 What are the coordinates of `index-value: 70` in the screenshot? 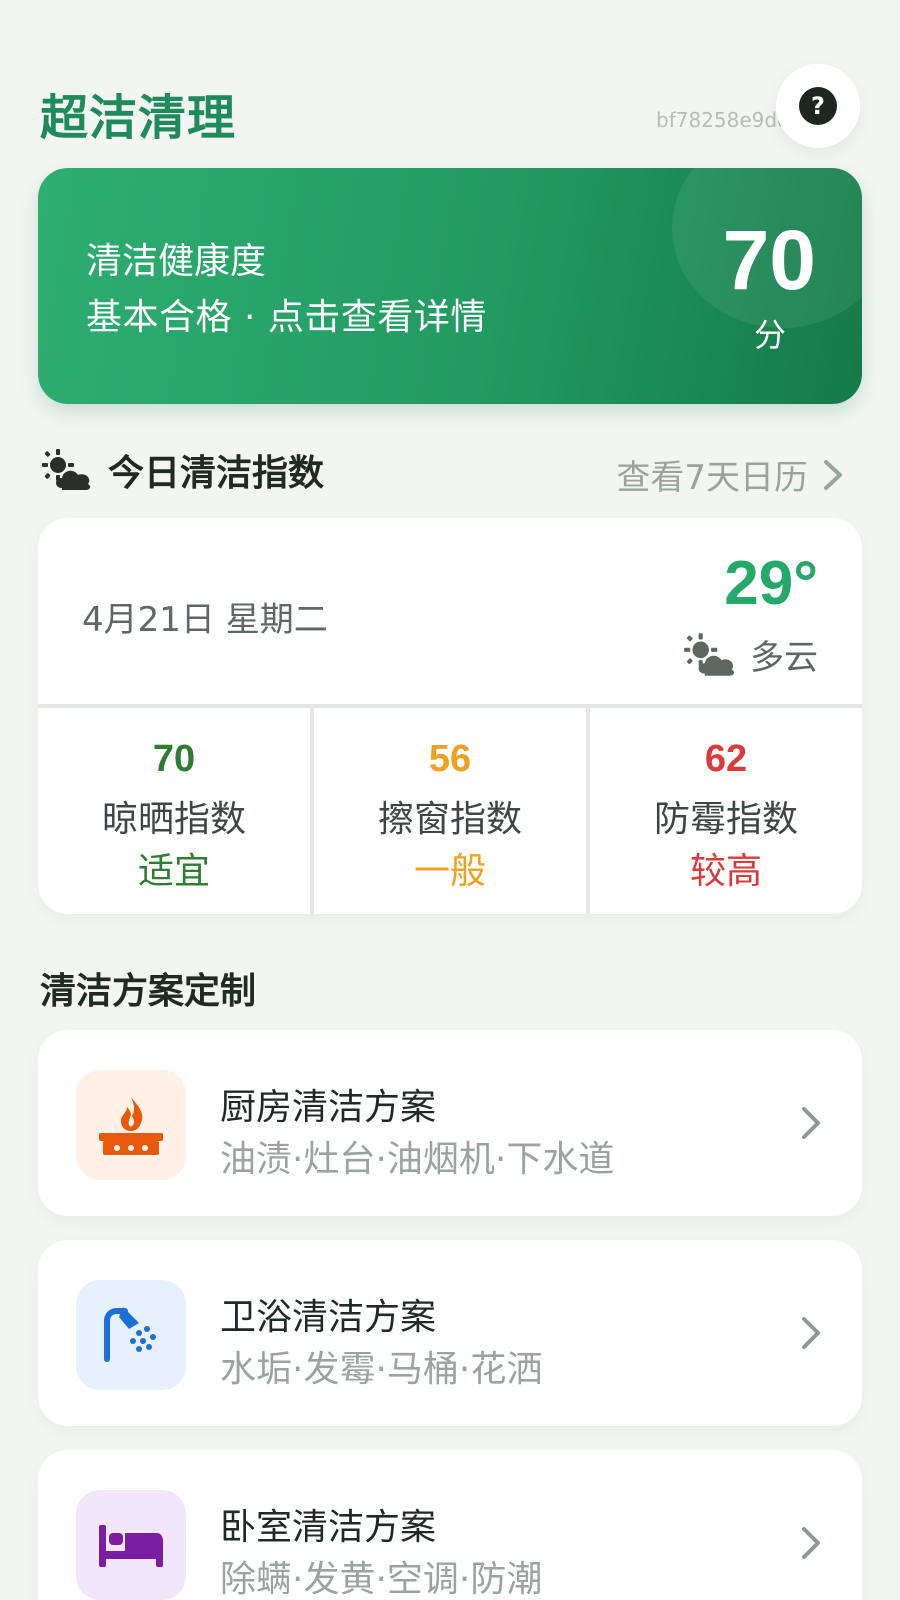 It's located at (174, 759).